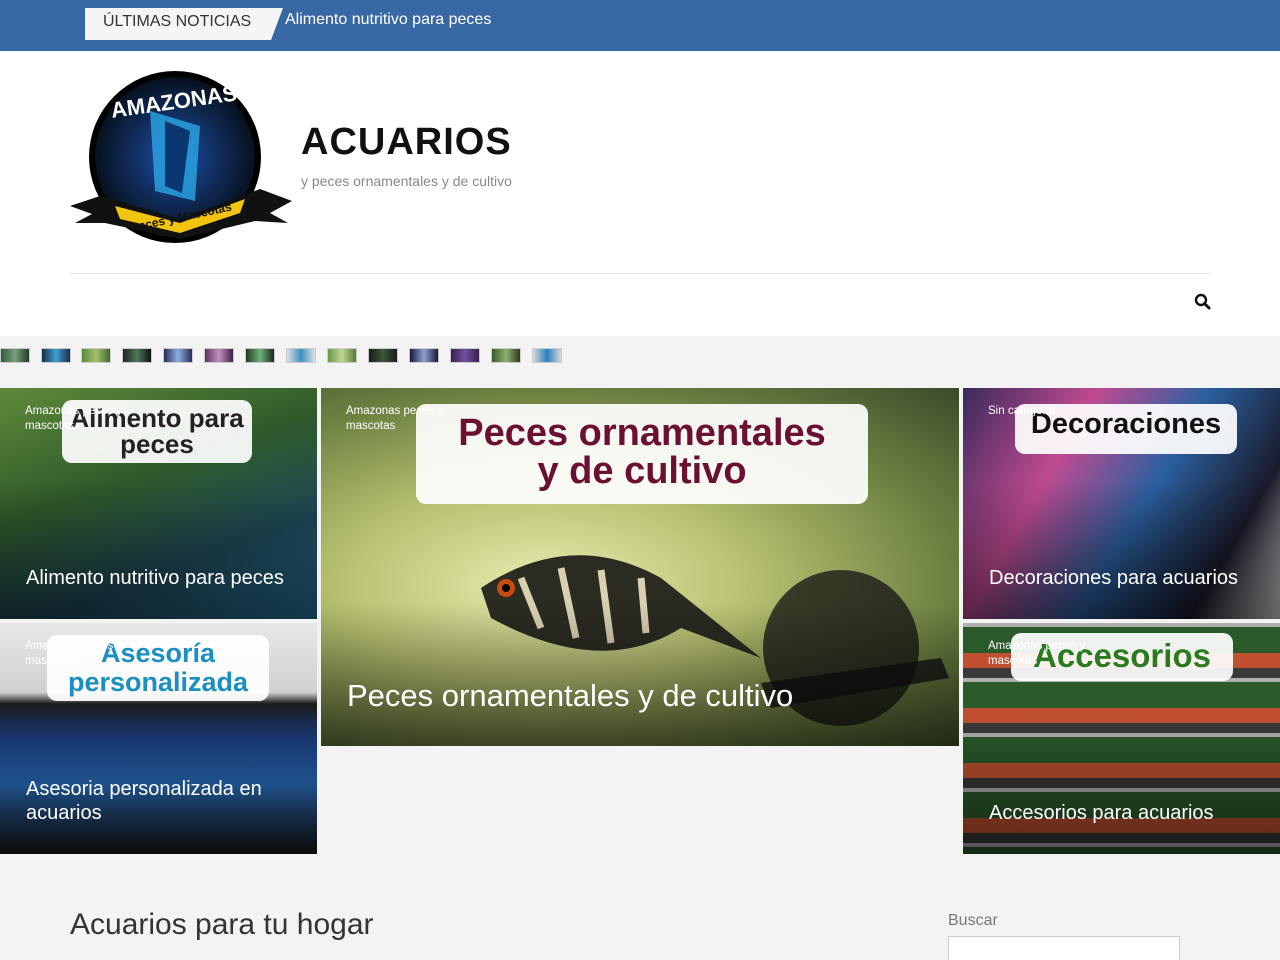 This screenshot has height=960, width=1280. What do you see at coordinates (155, 578) in the screenshot?
I see `post-title: Alimento nutritivo para peces` at bounding box center [155, 578].